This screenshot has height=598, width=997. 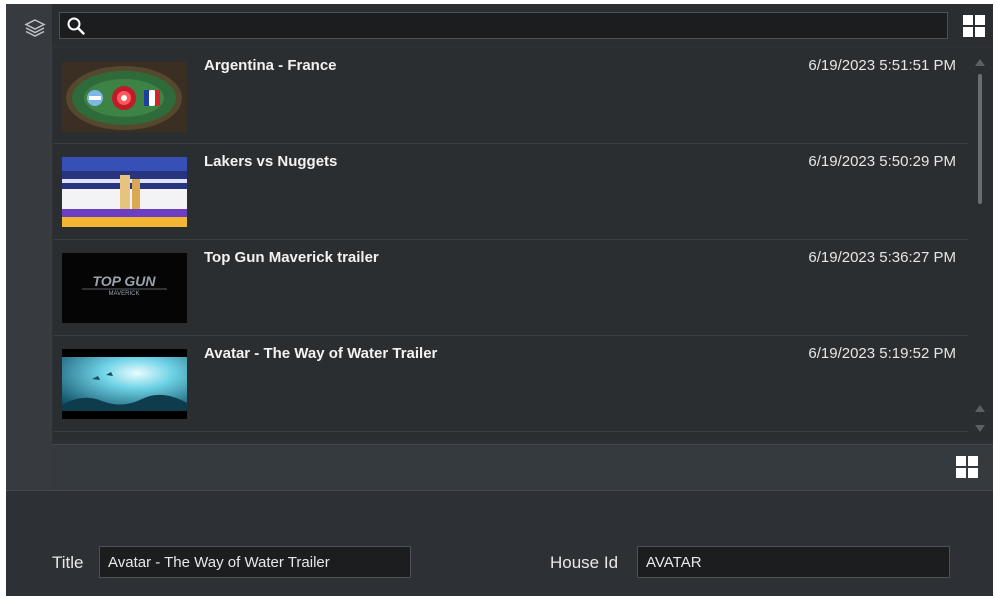 I want to click on list-item: Argentina - France 6/19/2023 5:51:51 PM, so click(x=510, y=96).